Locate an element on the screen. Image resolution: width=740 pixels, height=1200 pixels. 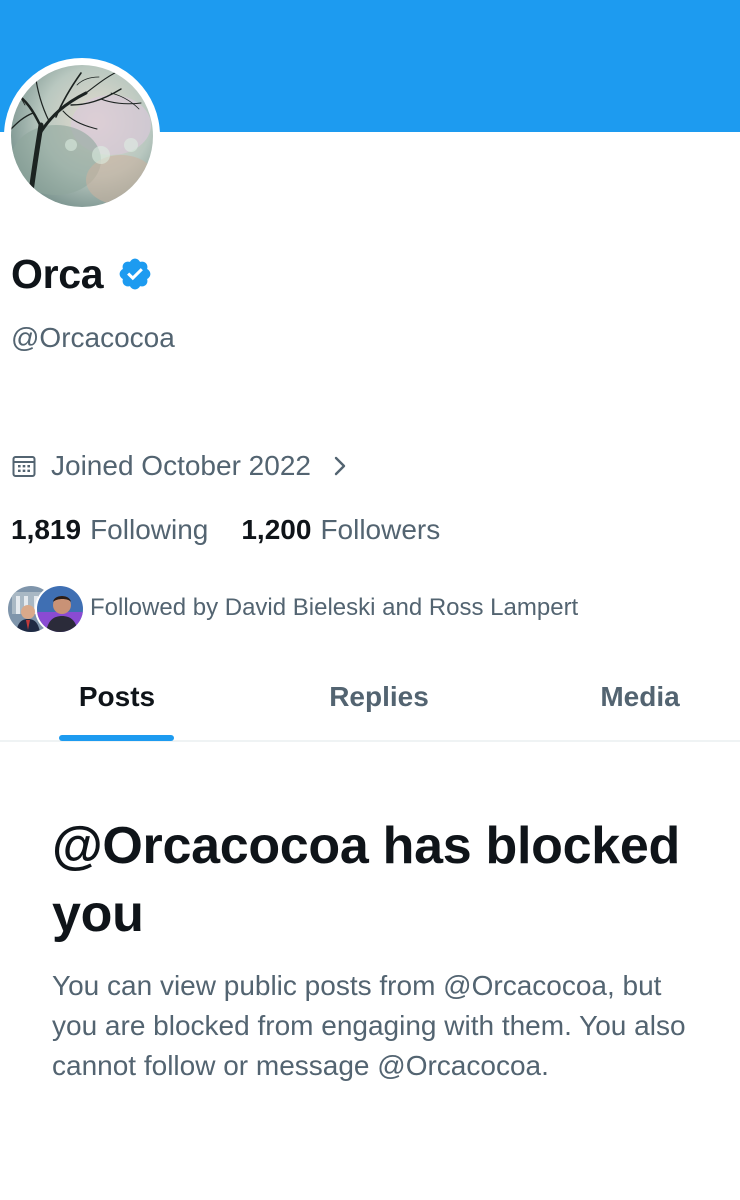
tab-posts: Posts is located at coordinates (117, 697).